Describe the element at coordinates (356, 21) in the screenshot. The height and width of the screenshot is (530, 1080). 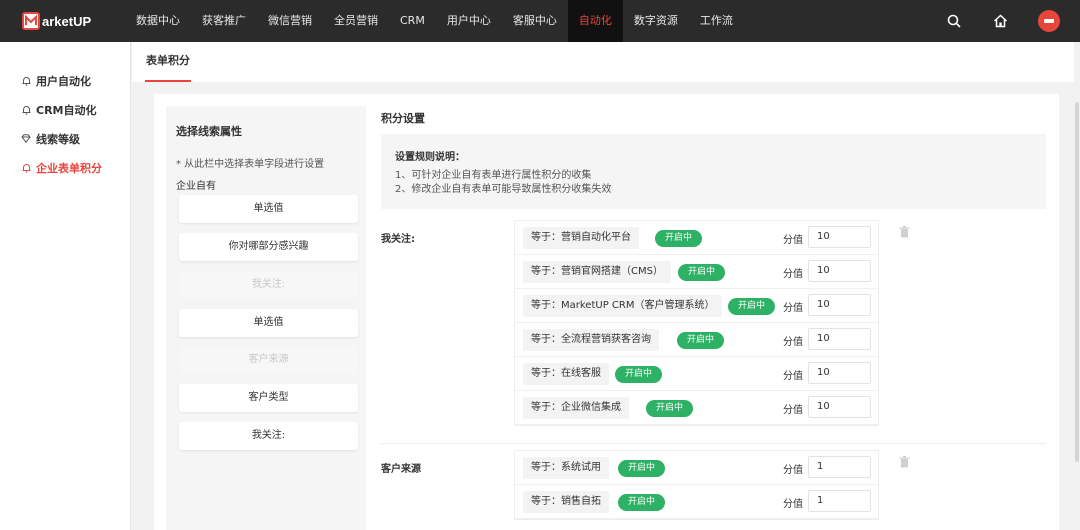
I see `nav-all-staff-marketing: 全员营销` at that location.